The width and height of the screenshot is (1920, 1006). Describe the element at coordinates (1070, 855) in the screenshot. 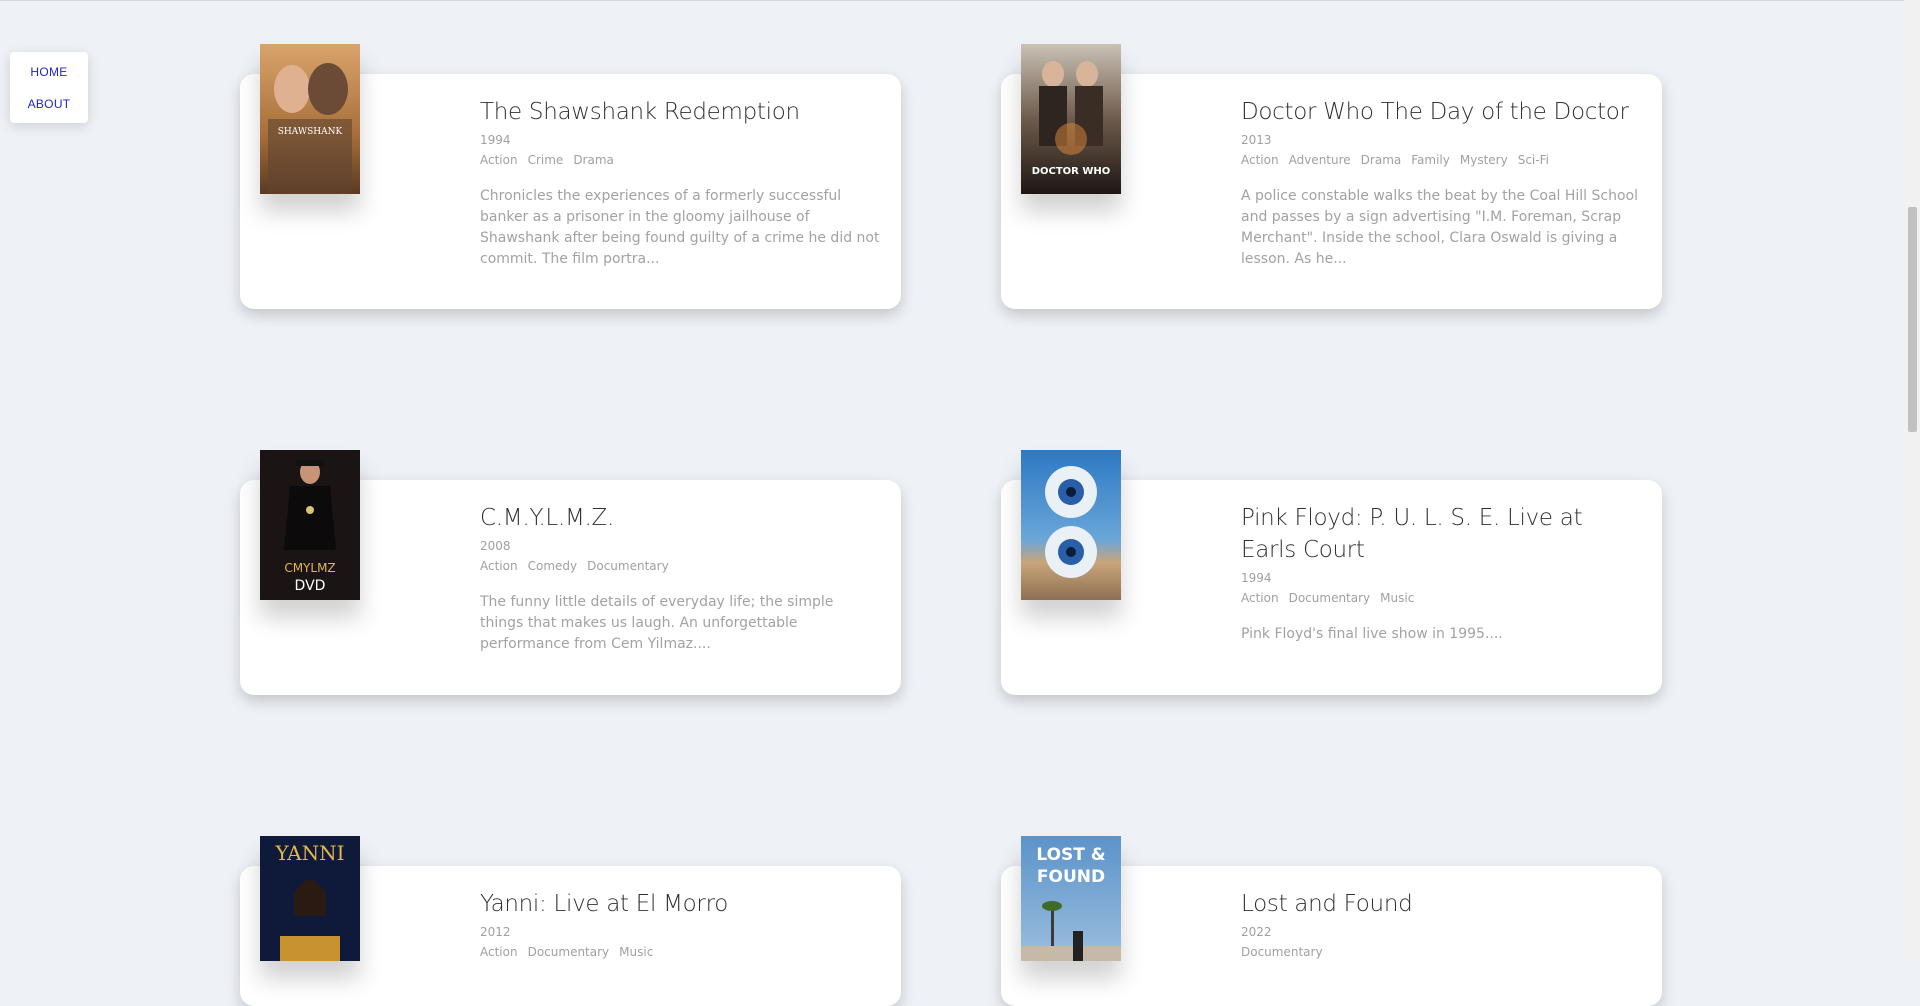

I see `svg-text: LOST &` at that location.